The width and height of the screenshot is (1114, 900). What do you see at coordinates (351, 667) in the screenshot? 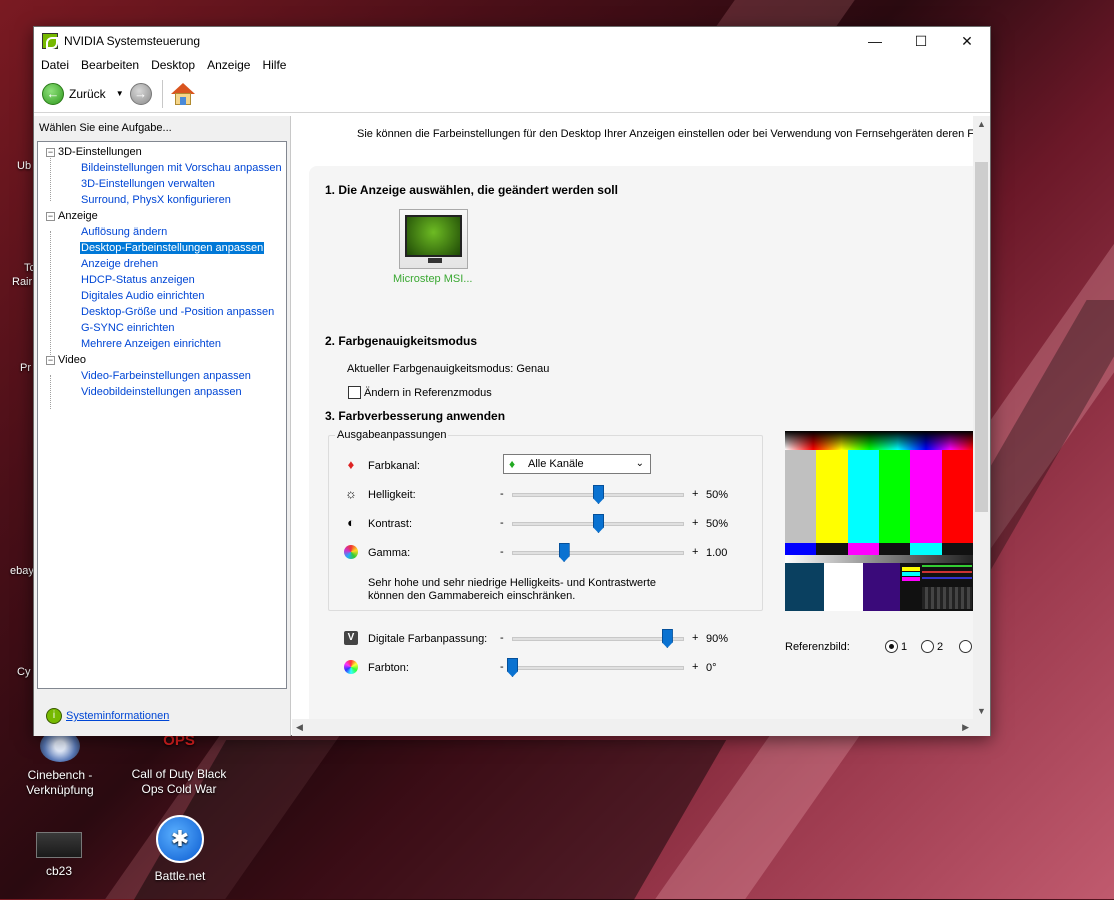
I see `hue-icon` at bounding box center [351, 667].